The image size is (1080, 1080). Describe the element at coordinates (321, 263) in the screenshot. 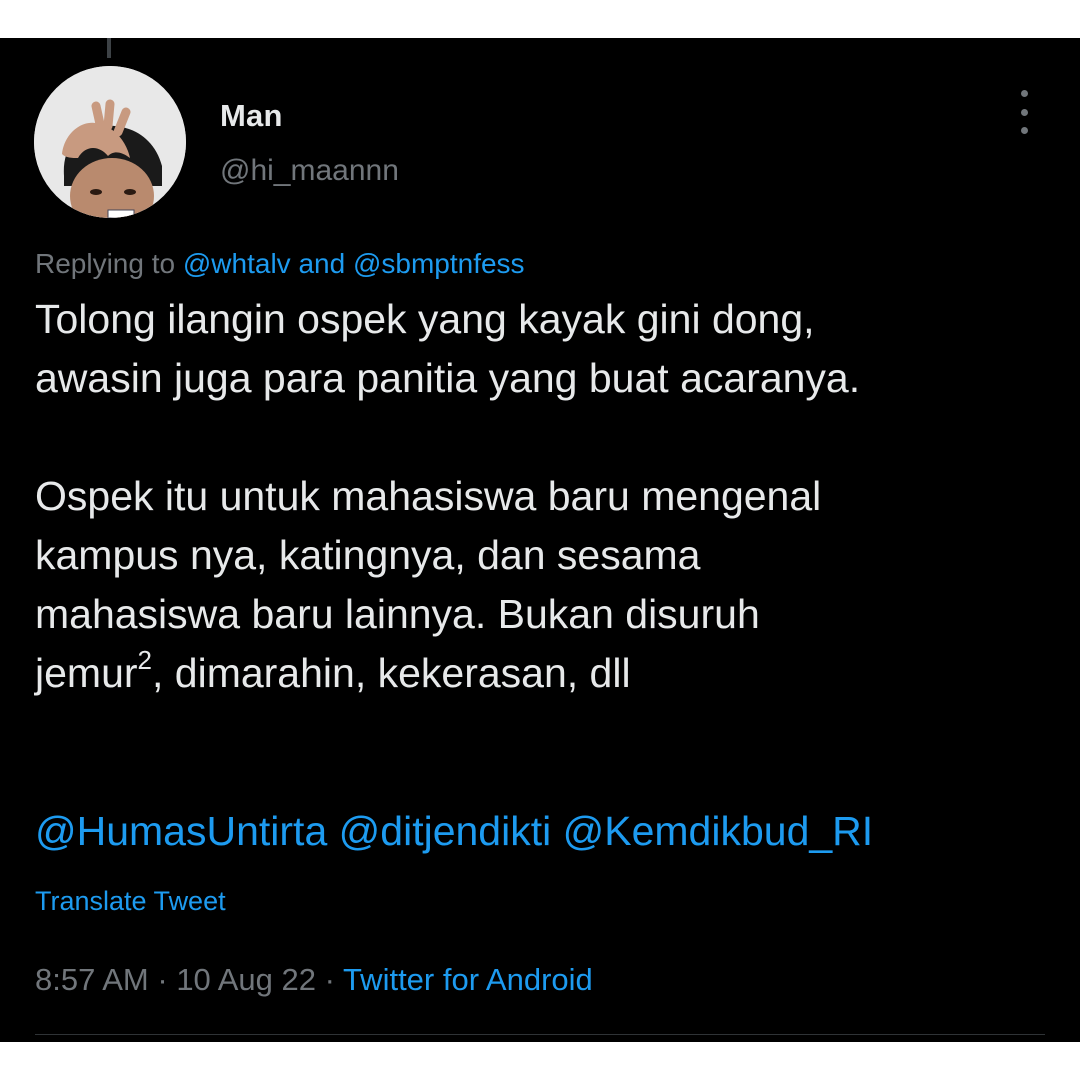

I see `reply-mention-joiner: and` at that location.